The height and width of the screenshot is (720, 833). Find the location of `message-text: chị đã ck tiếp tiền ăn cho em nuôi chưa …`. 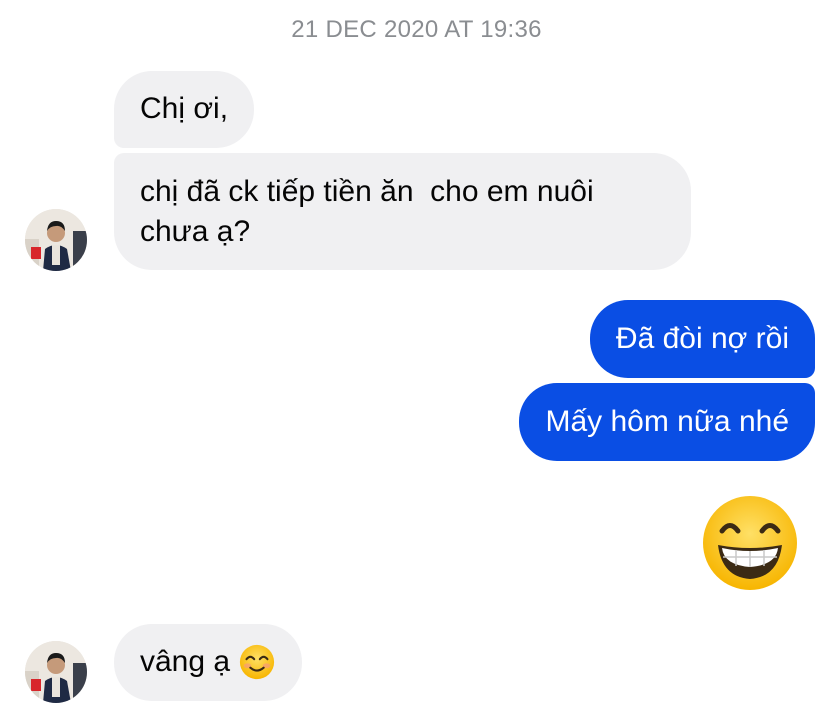

message-text: chị đã ck tiếp tiền ăn cho em nuôi chưa … is located at coordinates (367, 211).